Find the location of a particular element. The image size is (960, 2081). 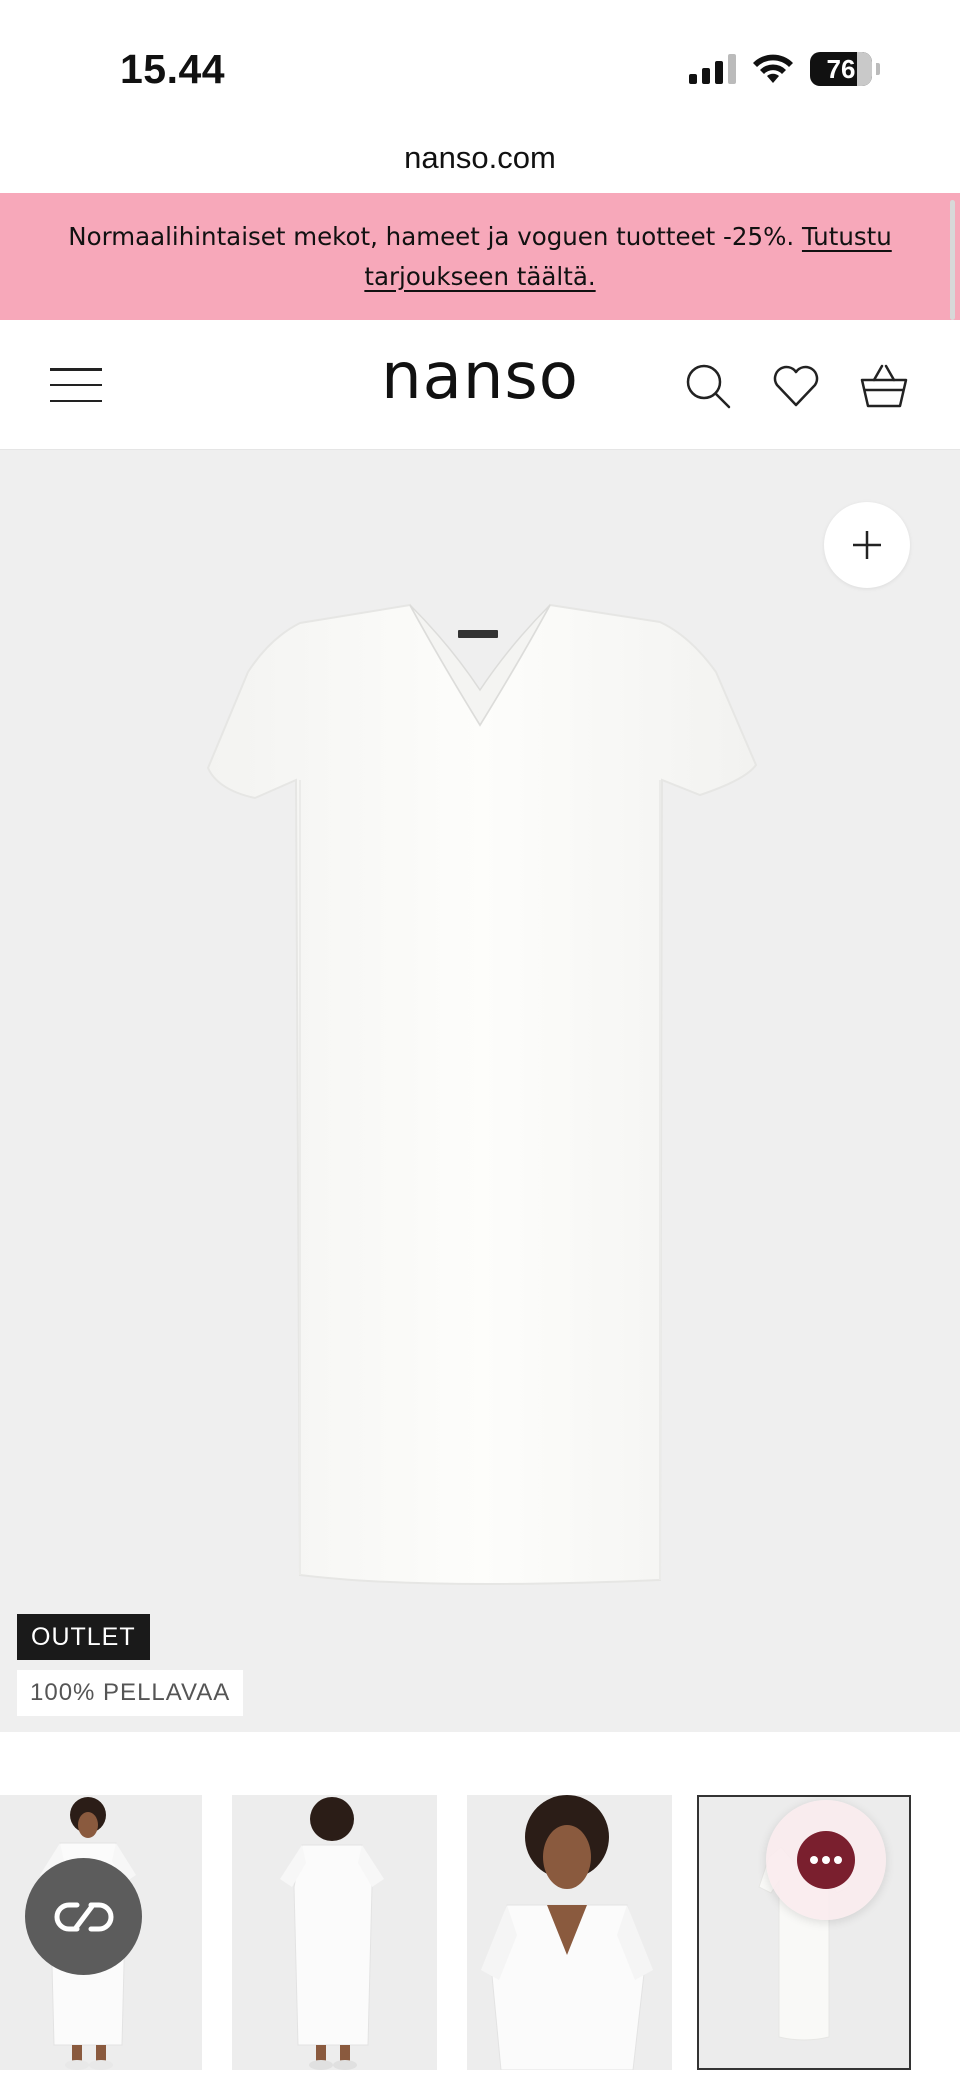

outlet-badge: OUTLET is located at coordinates (83, 1637).